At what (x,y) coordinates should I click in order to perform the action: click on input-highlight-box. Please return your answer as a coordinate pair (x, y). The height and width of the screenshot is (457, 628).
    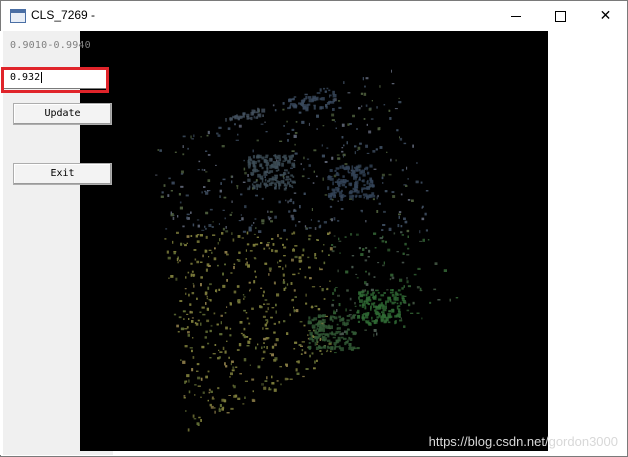
    Looking at the image, I should click on (55, 80).